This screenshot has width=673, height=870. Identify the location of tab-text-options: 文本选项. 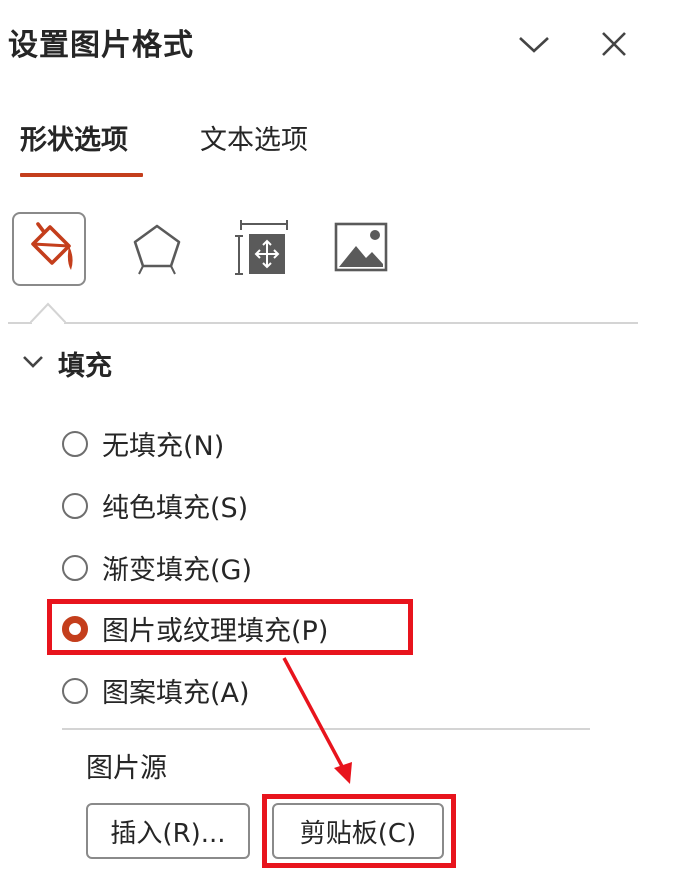
(254, 137).